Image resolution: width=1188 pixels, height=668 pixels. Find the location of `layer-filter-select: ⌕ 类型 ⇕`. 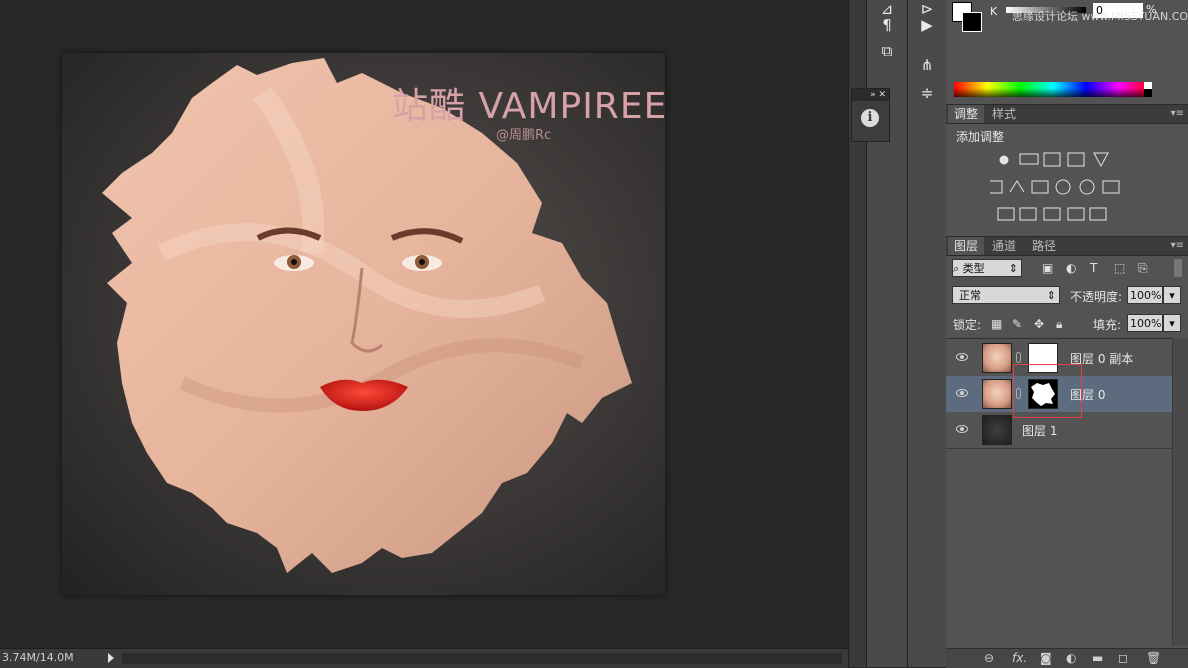

layer-filter-select: ⌕ 类型 ⇕ is located at coordinates (987, 268).